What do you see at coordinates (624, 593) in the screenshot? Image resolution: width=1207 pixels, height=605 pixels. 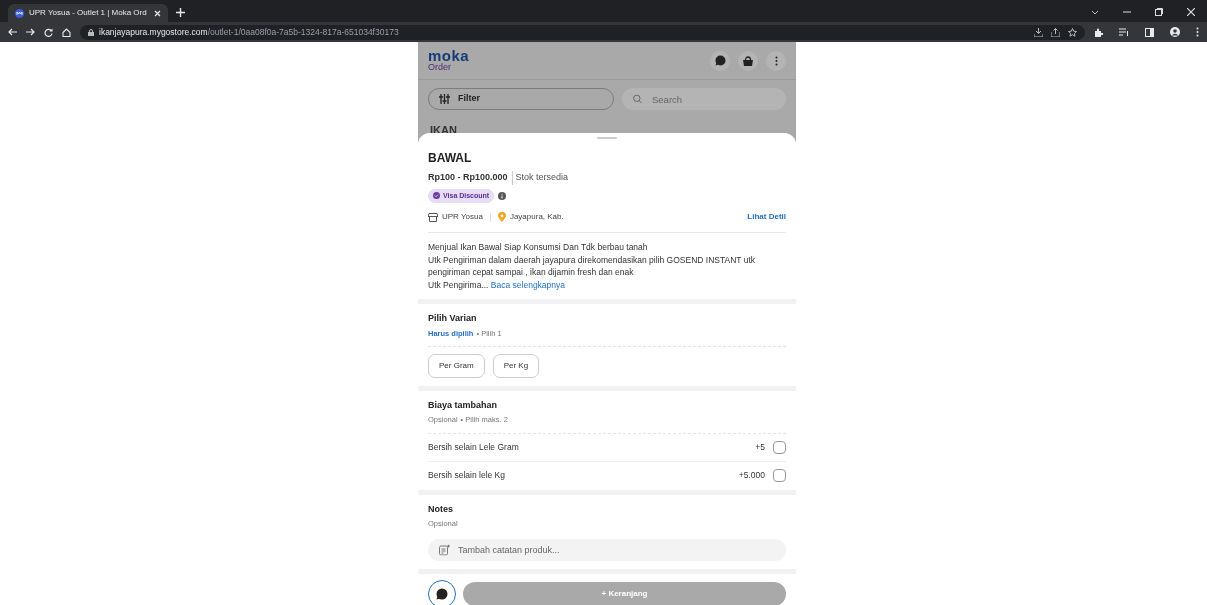 I see `add-to-cart-button: + Keranjang` at bounding box center [624, 593].